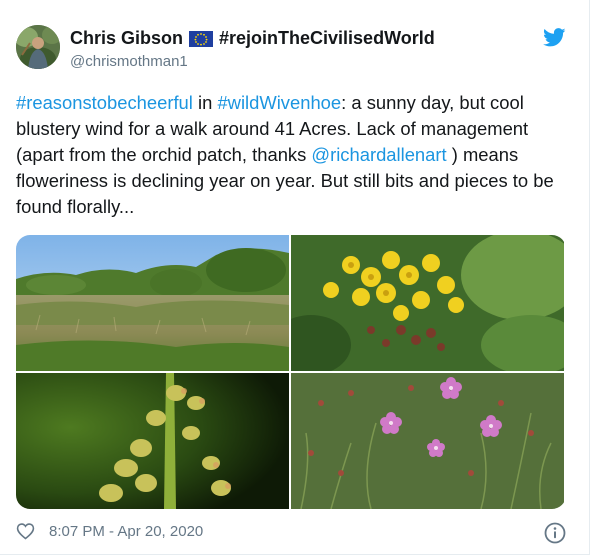  I want to click on author-name-row: Chris Gibson #rejoinTheCivilisedWorld, so click(252, 38).